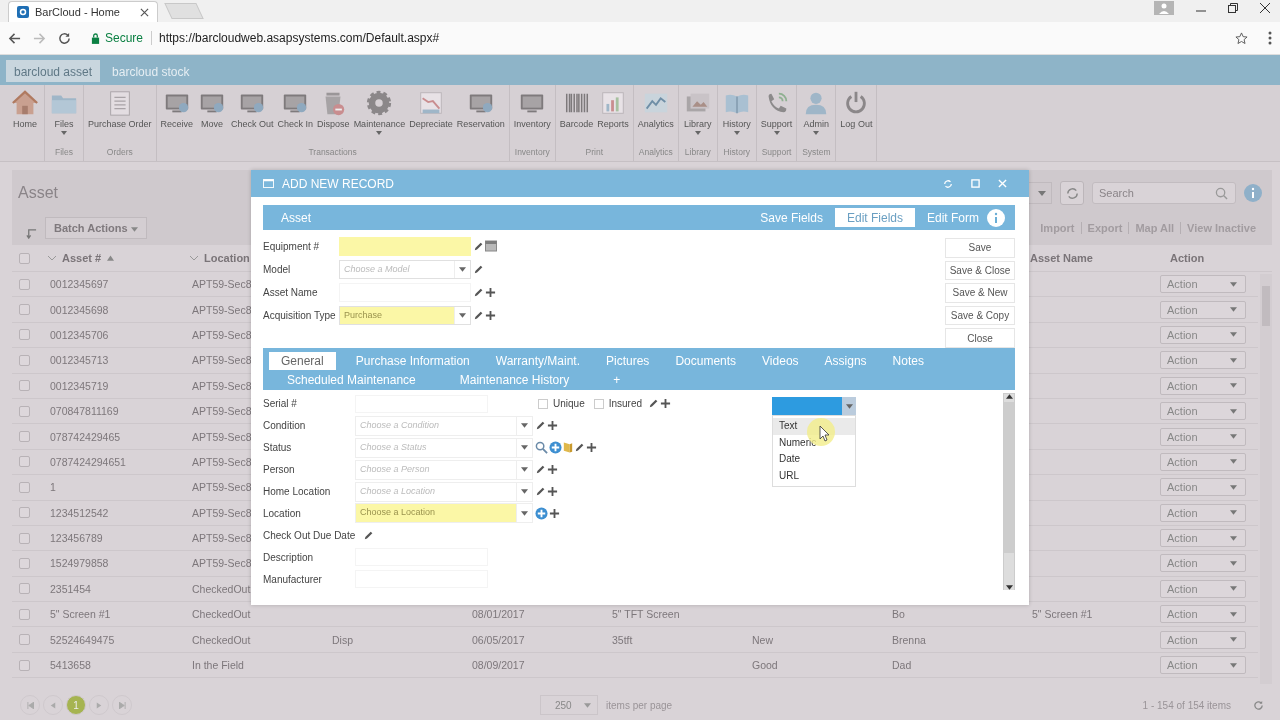 The width and height of the screenshot is (1280, 720). What do you see at coordinates (569, 705) in the screenshot?
I see `page-size-dropdown: 250` at bounding box center [569, 705].